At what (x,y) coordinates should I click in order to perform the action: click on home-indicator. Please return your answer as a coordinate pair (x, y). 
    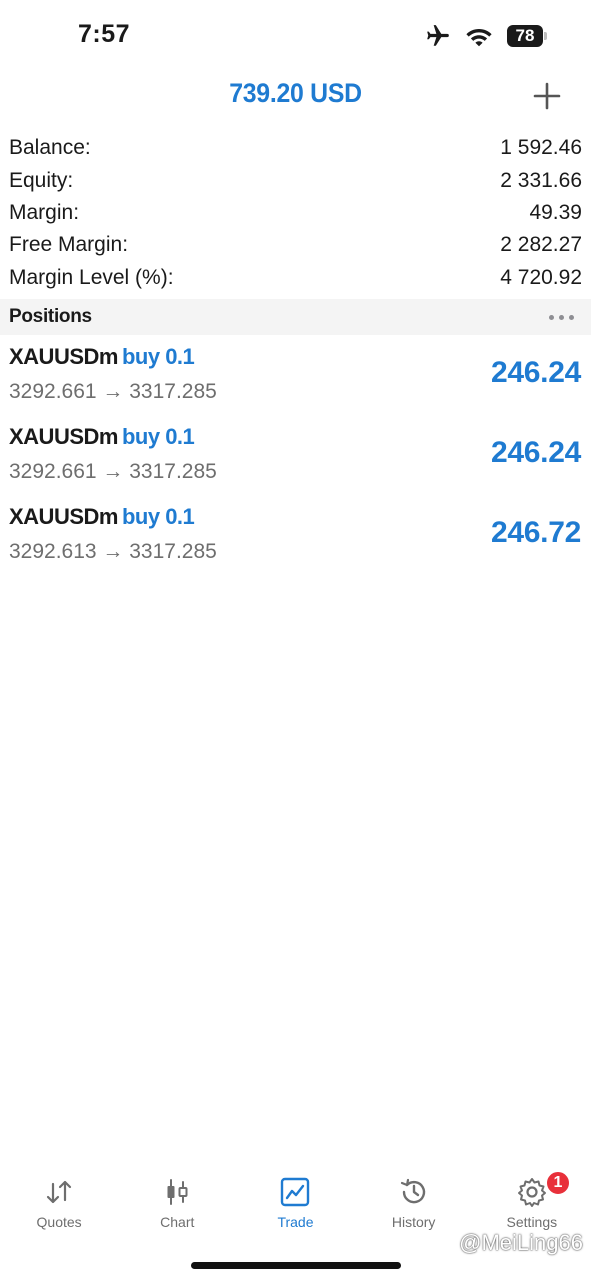
    Looking at the image, I should click on (296, 1265).